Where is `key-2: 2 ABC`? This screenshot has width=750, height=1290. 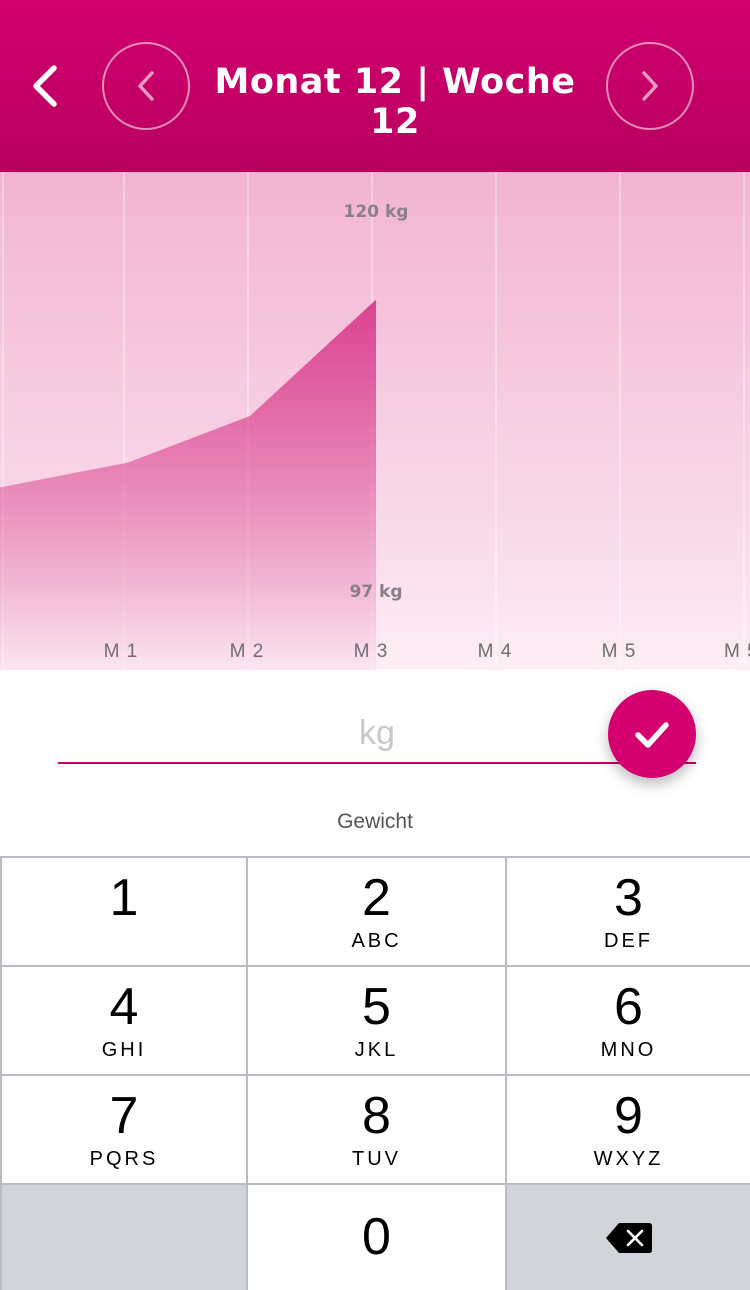
key-2: 2 ABC is located at coordinates (376, 911).